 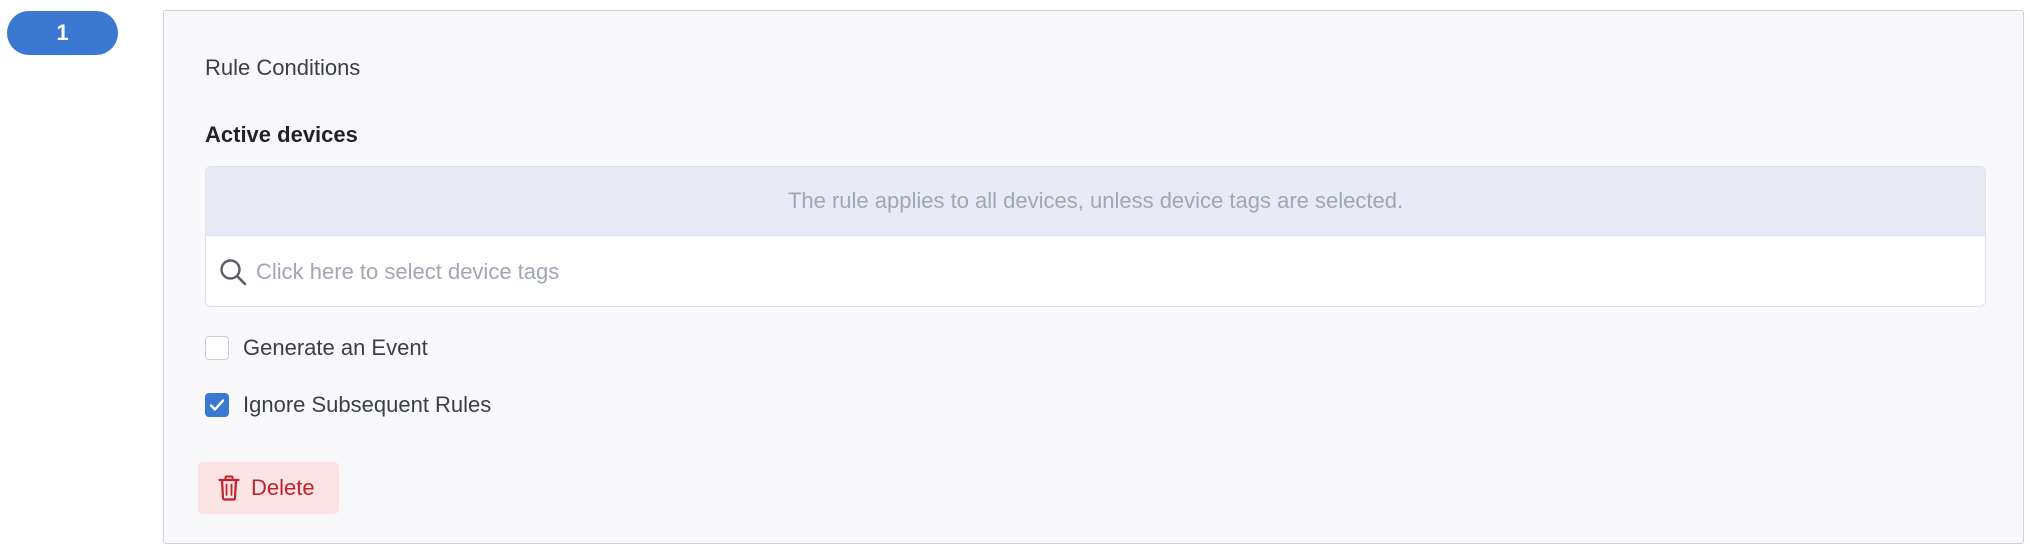 I want to click on generate-event-label: Generate an Event, so click(x=335, y=347).